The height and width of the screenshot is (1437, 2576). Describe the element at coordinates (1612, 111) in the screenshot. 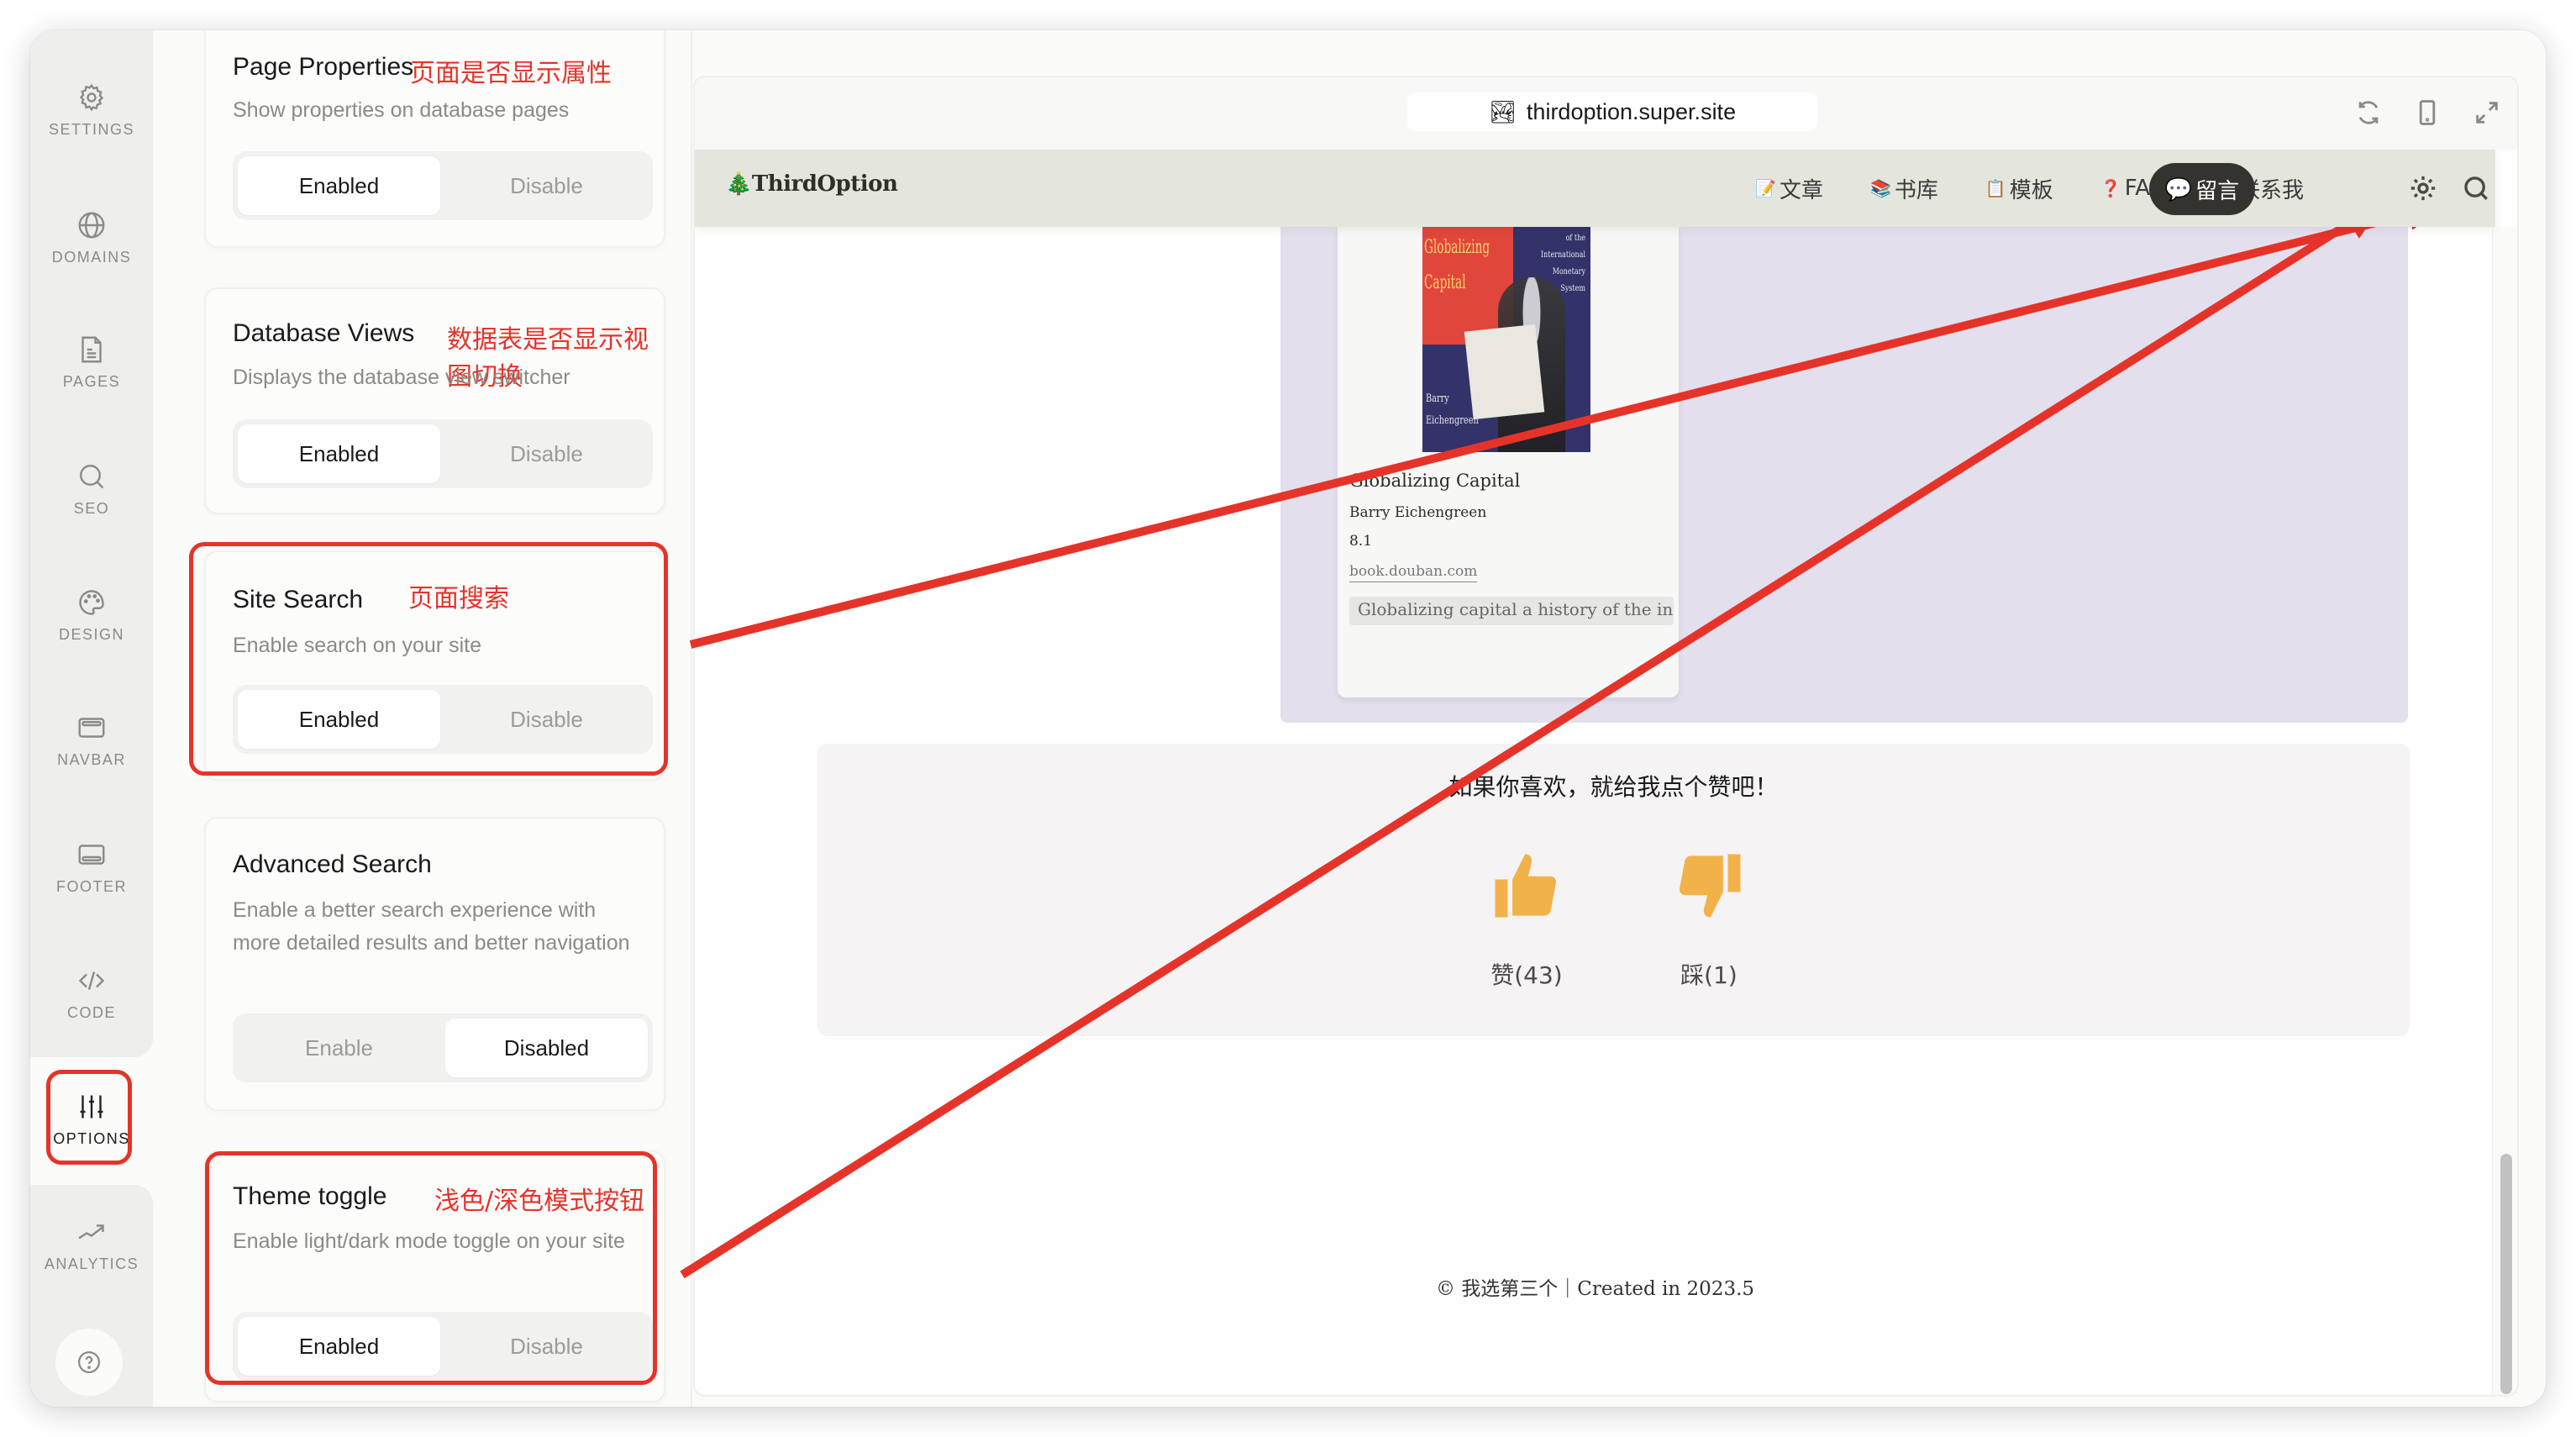

I see `url-bar: 🏞 thirdoption.super.site` at that location.